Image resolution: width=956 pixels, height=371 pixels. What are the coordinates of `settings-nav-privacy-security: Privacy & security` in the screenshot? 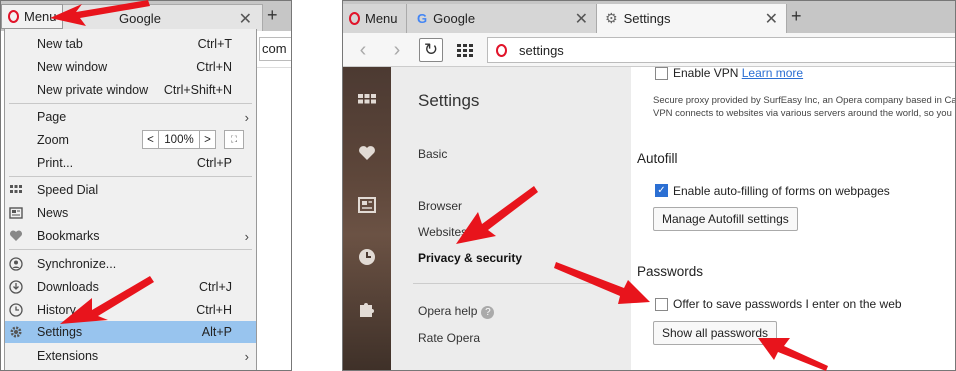 It's located at (470, 258).